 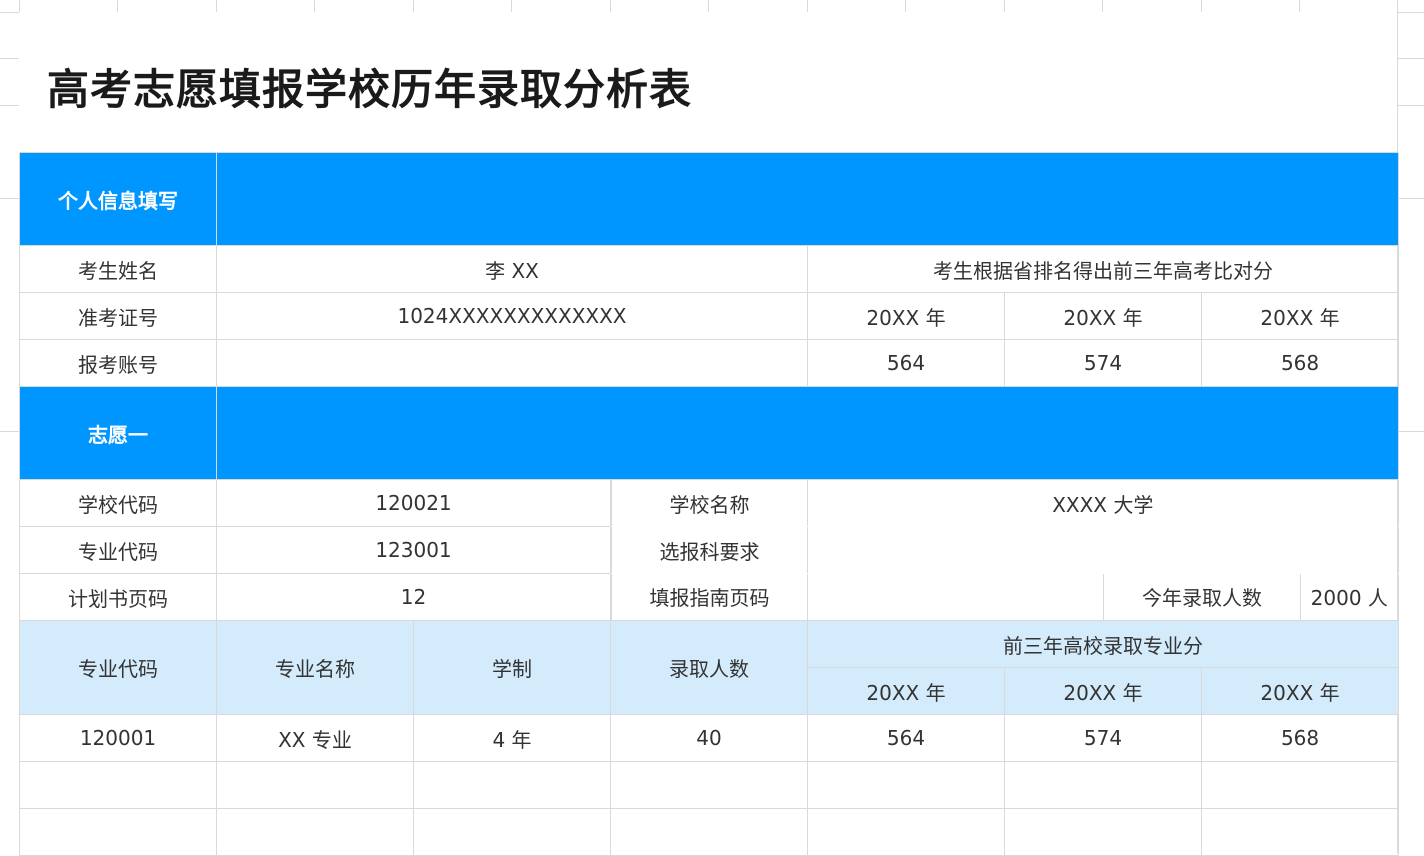 What do you see at coordinates (1202, 596) in the screenshot?
I see `admit-count-label: 今年录取人数` at bounding box center [1202, 596].